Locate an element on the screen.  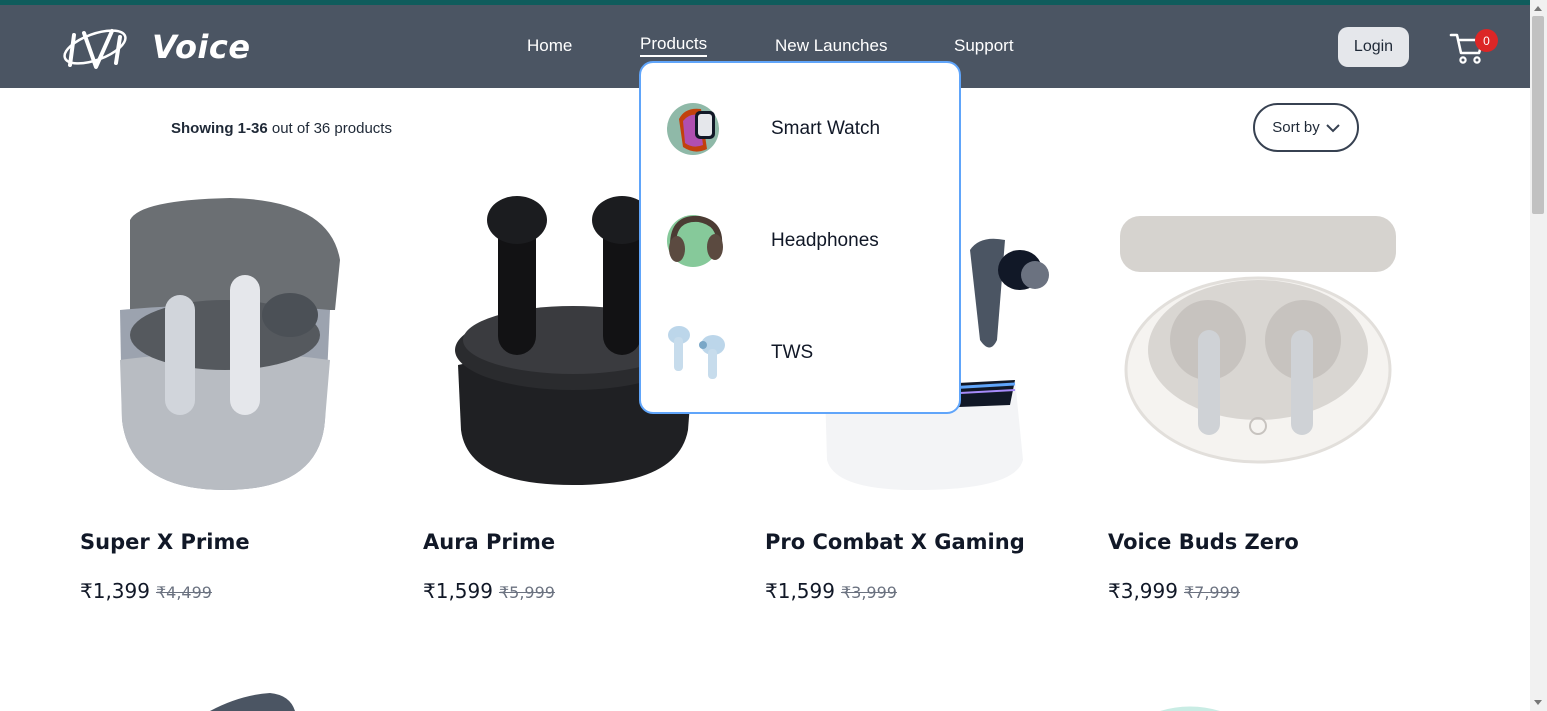
voice-logo-icon is located at coordinates (95, 49).